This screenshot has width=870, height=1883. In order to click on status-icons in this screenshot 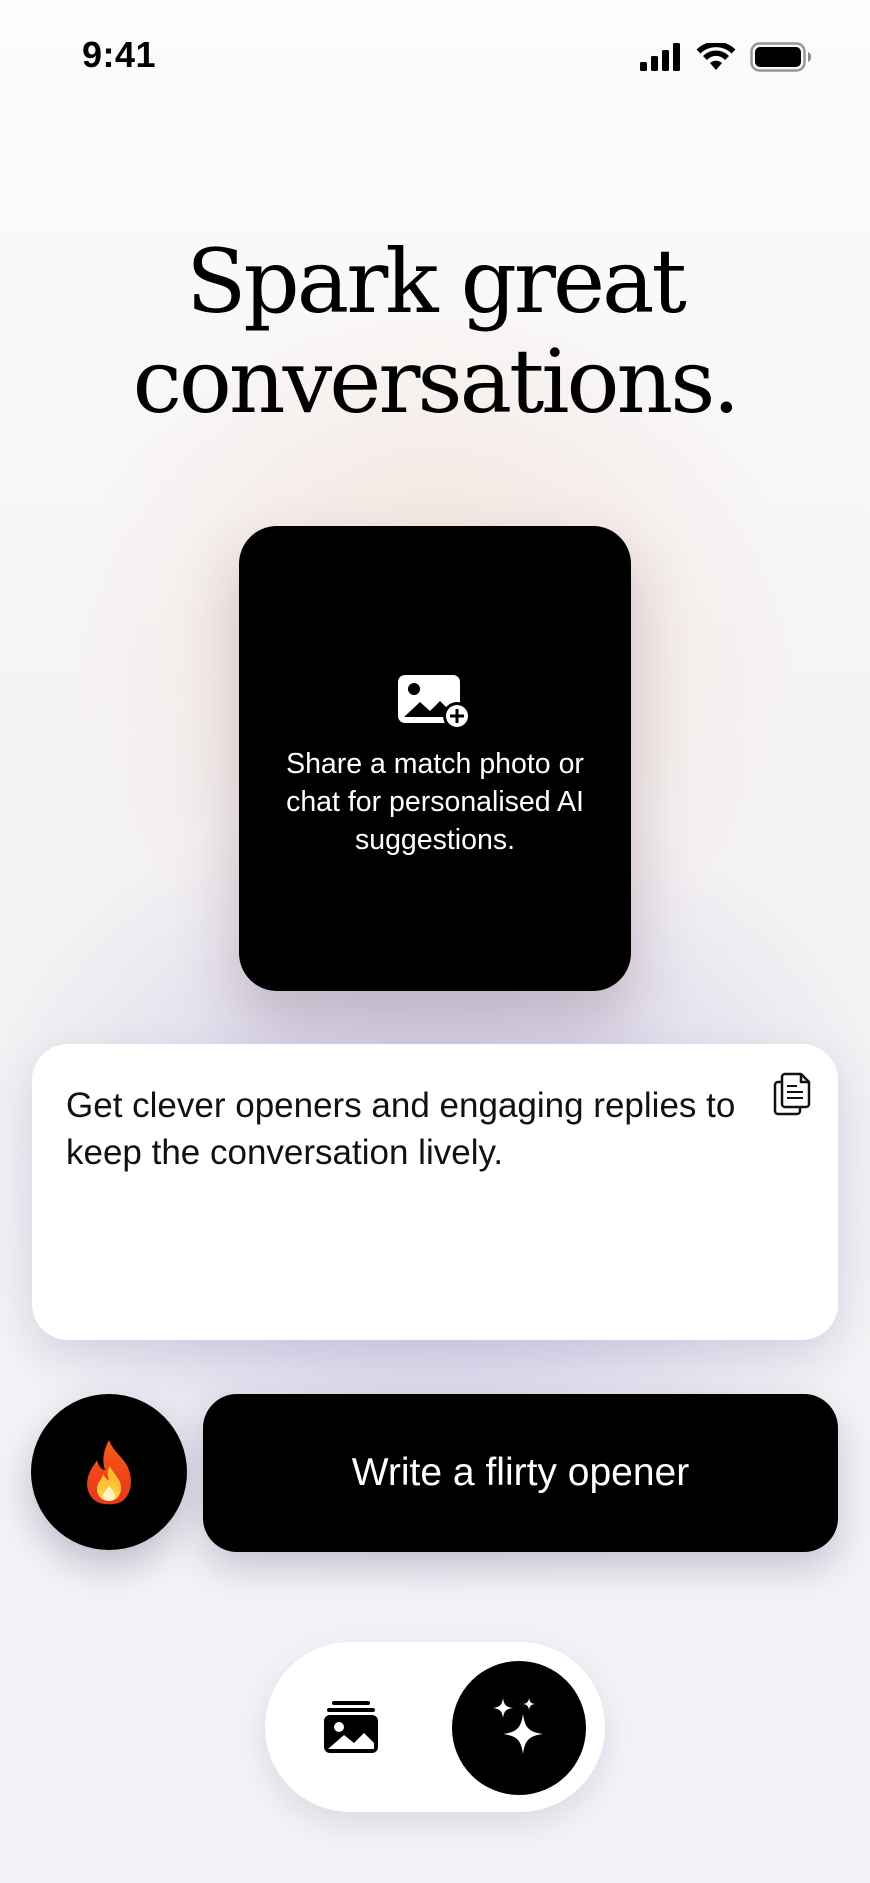, I will do `click(726, 57)`.